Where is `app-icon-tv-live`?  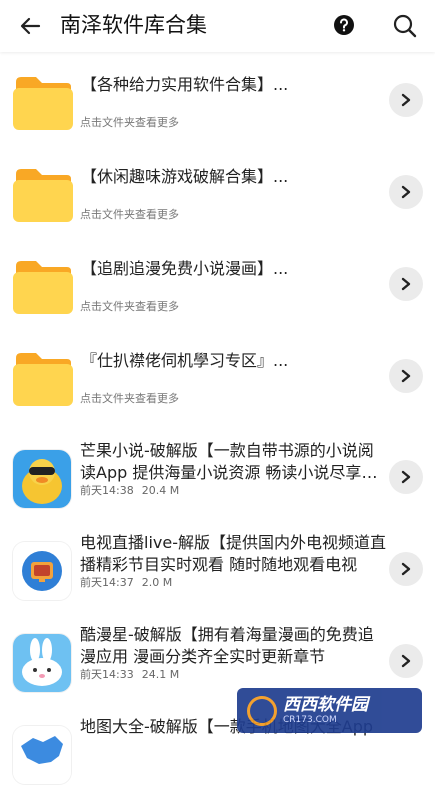 app-icon-tv-live is located at coordinates (42, 571).